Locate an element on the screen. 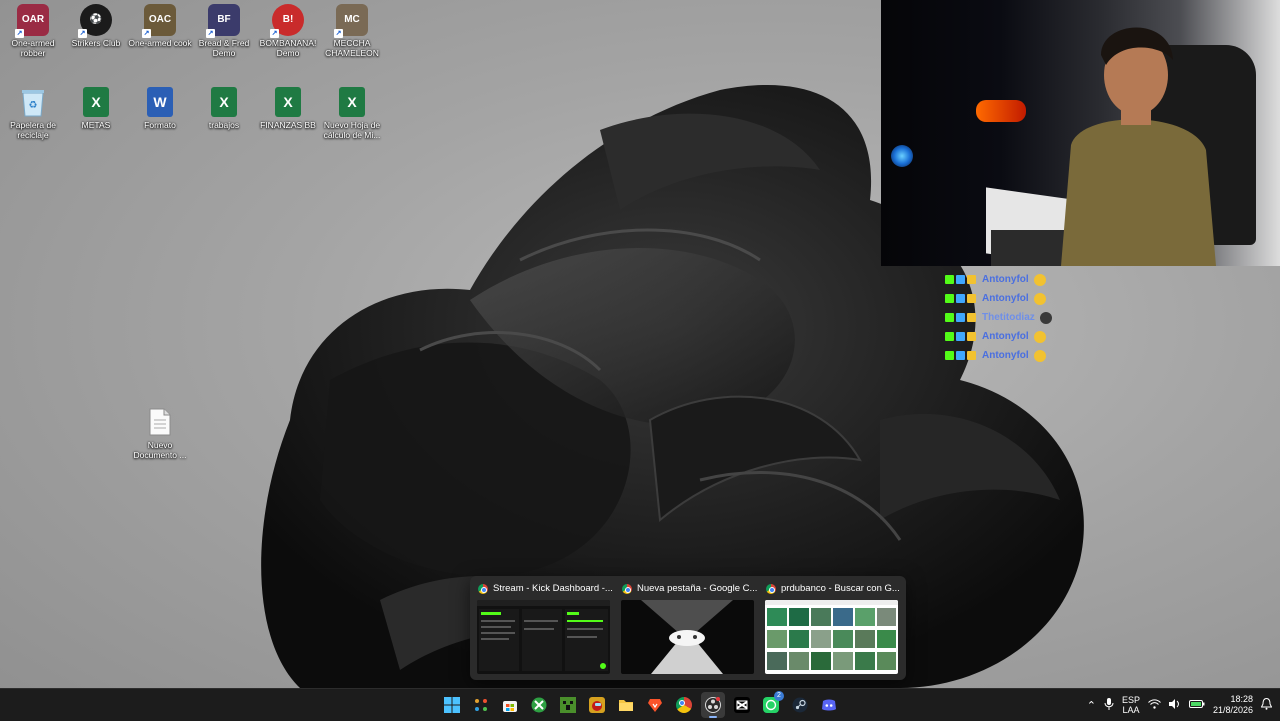  game-strikers-icon: ⚽ ↗ is located at coordinates (95, 21).